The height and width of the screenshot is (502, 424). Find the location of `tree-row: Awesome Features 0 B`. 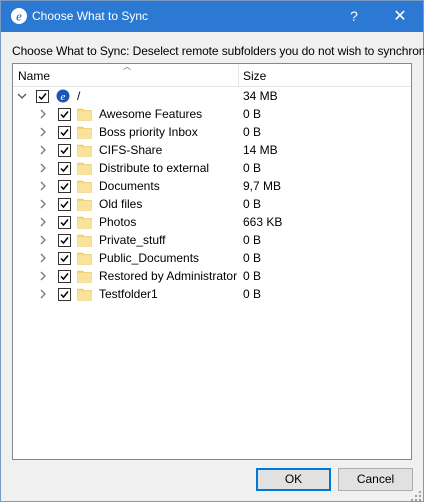

tree-row: Awesome Features 0 B is located at coordinates (212, 114).